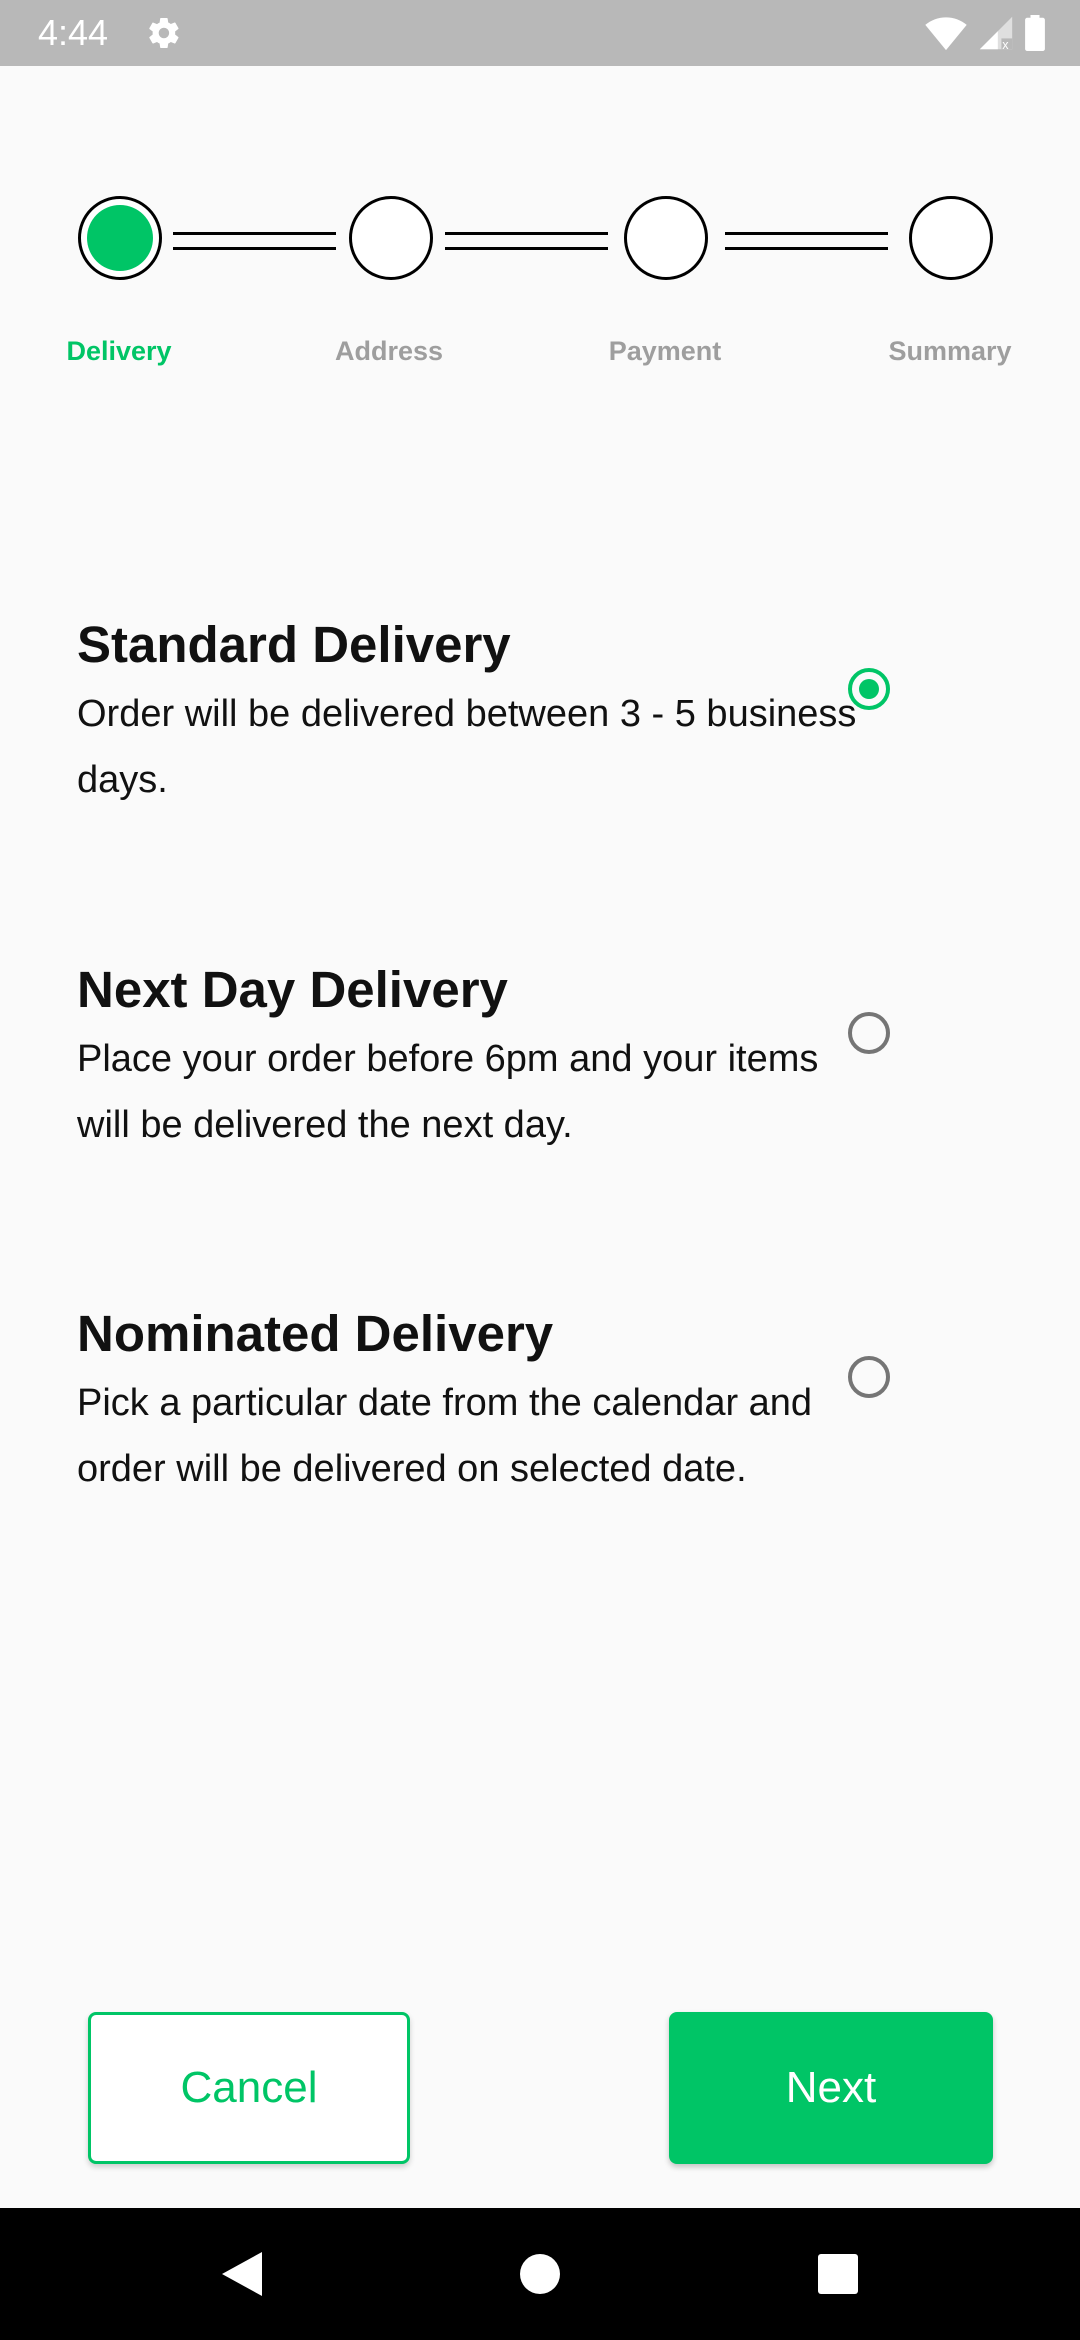  I want to click on option-title: Standard Delivery, so click(294, 644).